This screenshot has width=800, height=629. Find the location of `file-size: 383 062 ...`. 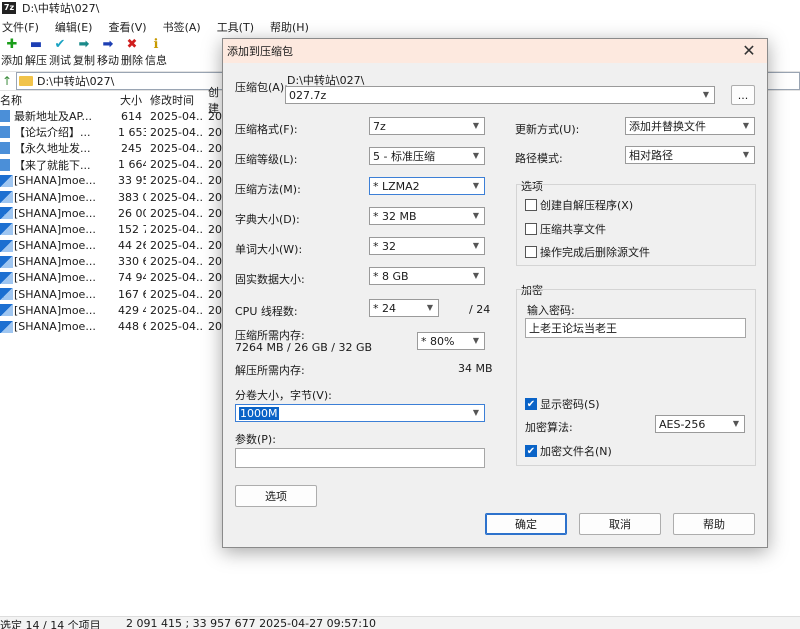

file-size: 383 062 ... is located at coordinates (132, 197).